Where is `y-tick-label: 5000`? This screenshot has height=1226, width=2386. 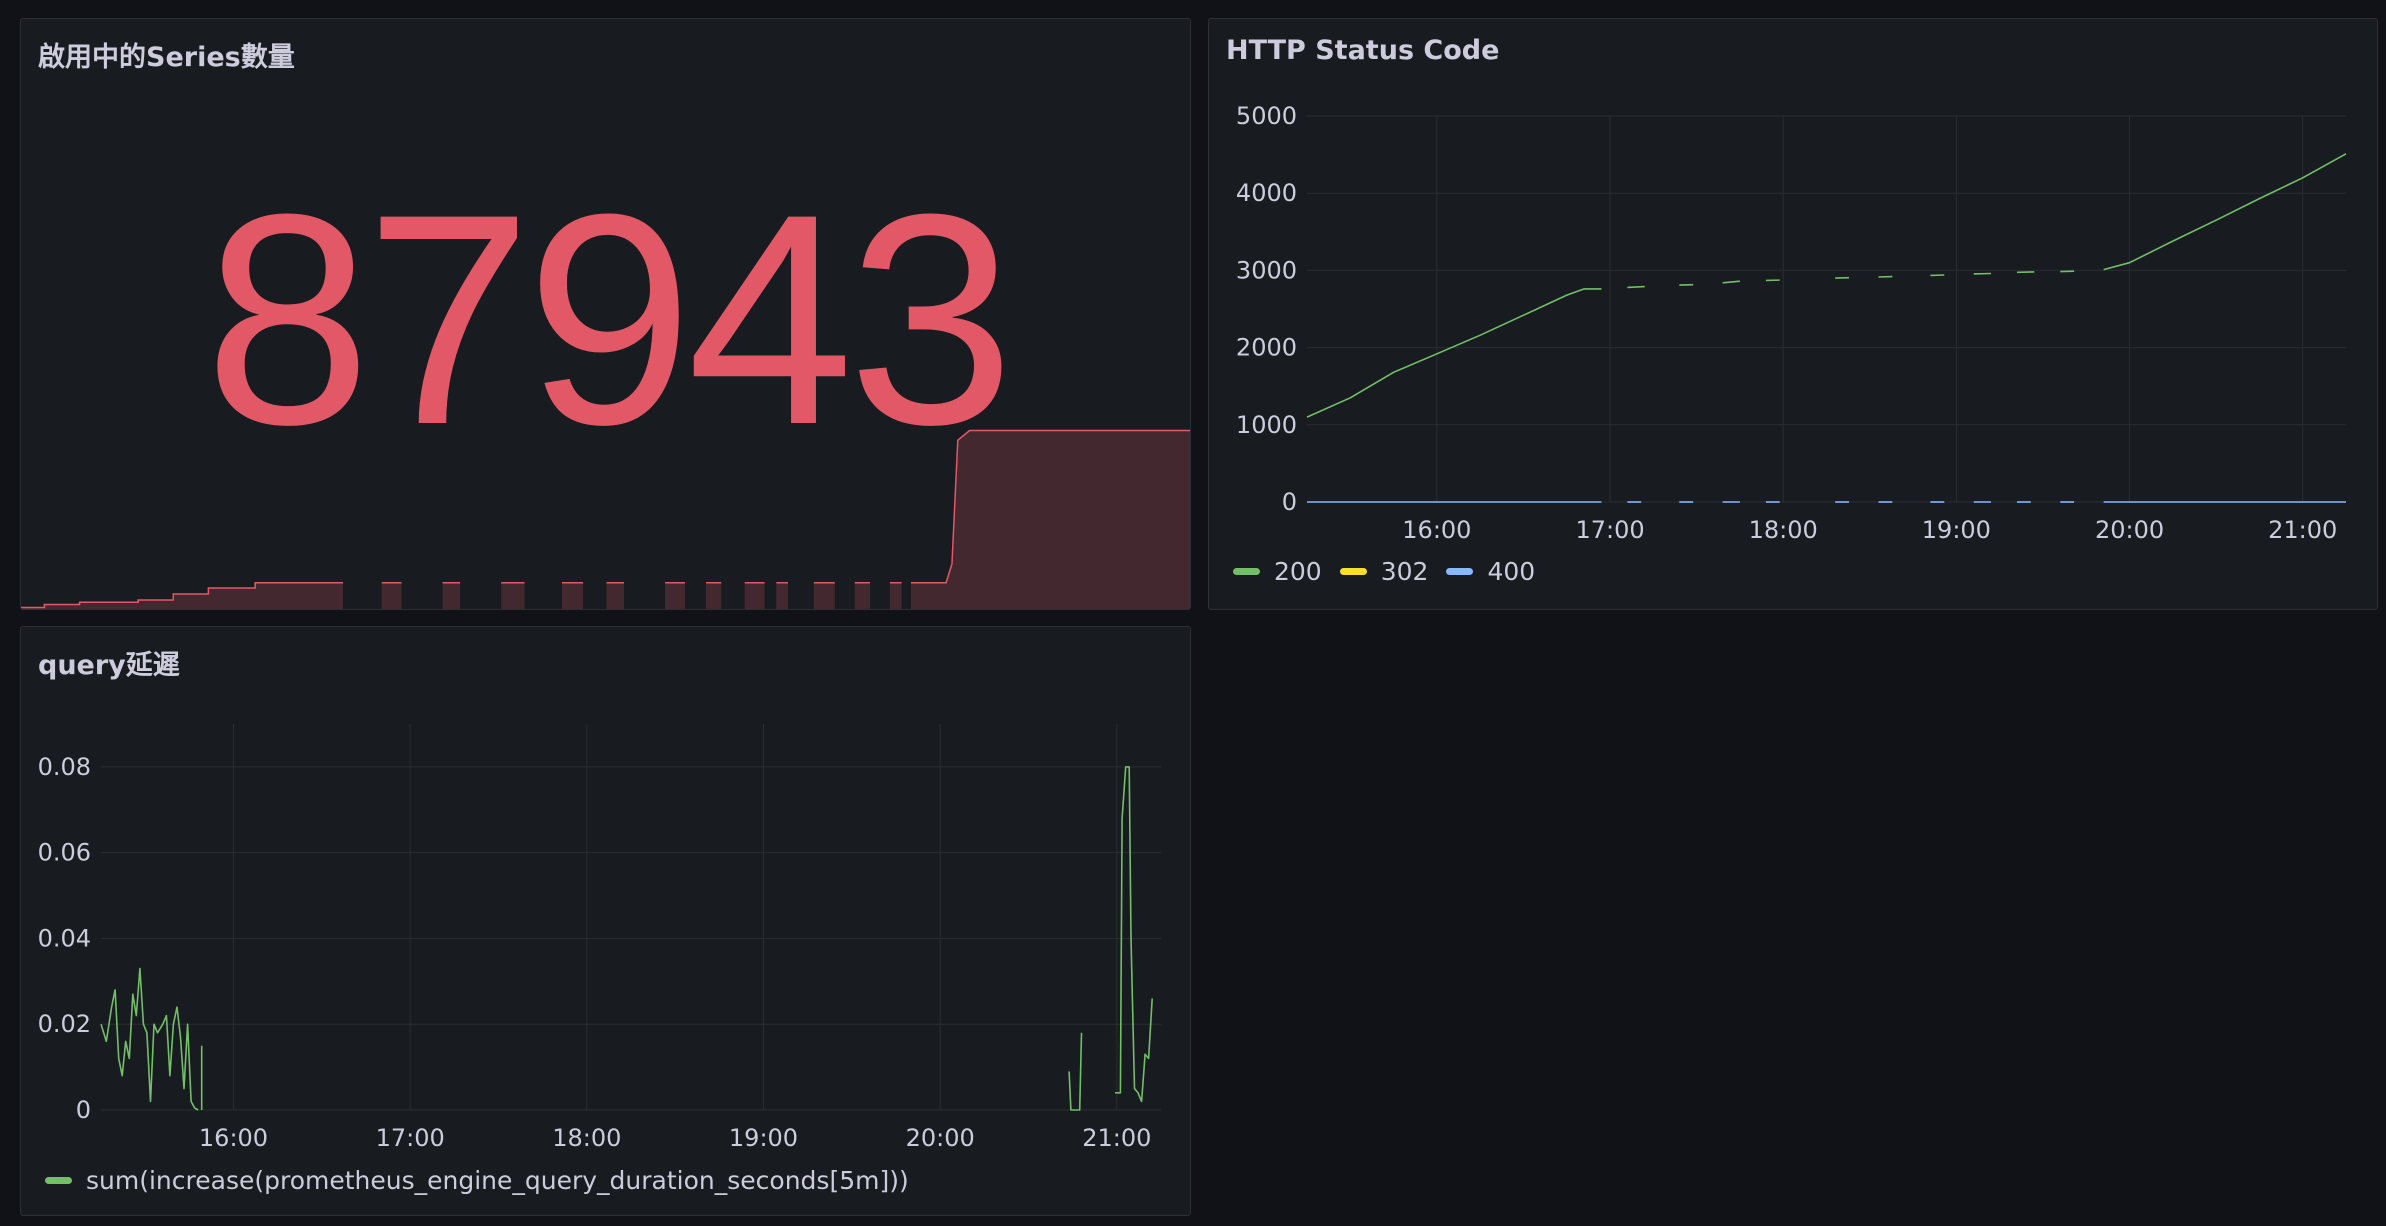 y-tick-label: 5000 is located at coordinates (1266, 116).